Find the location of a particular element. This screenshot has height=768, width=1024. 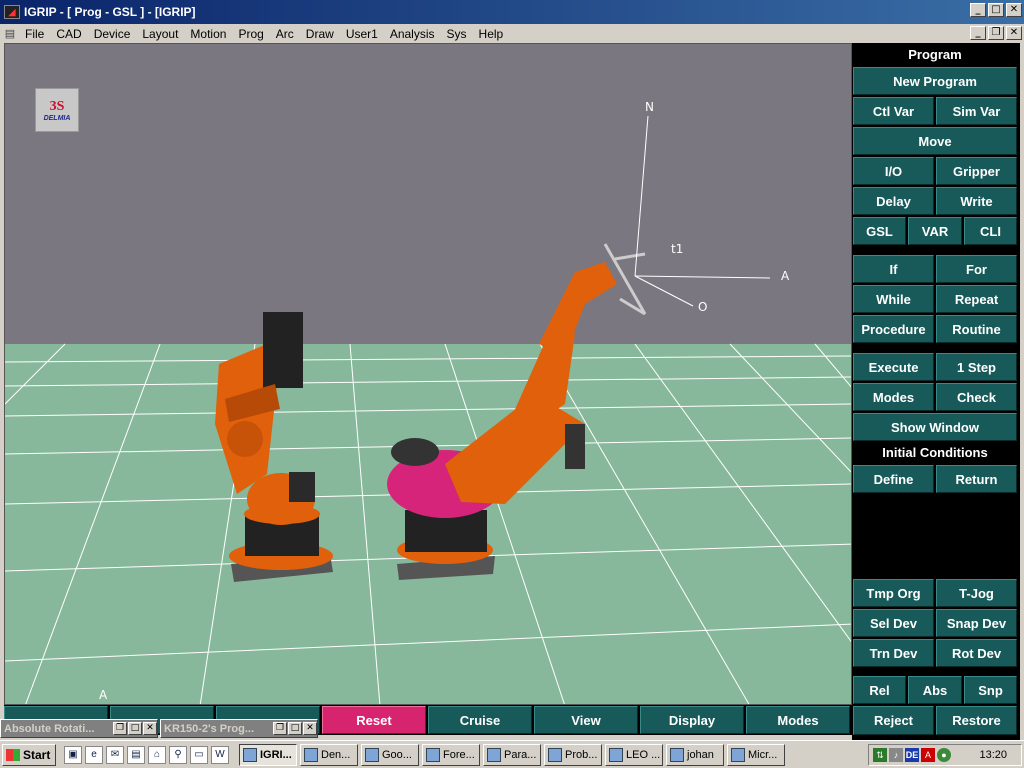

move-button: Move is located at coordinates (935, 141).